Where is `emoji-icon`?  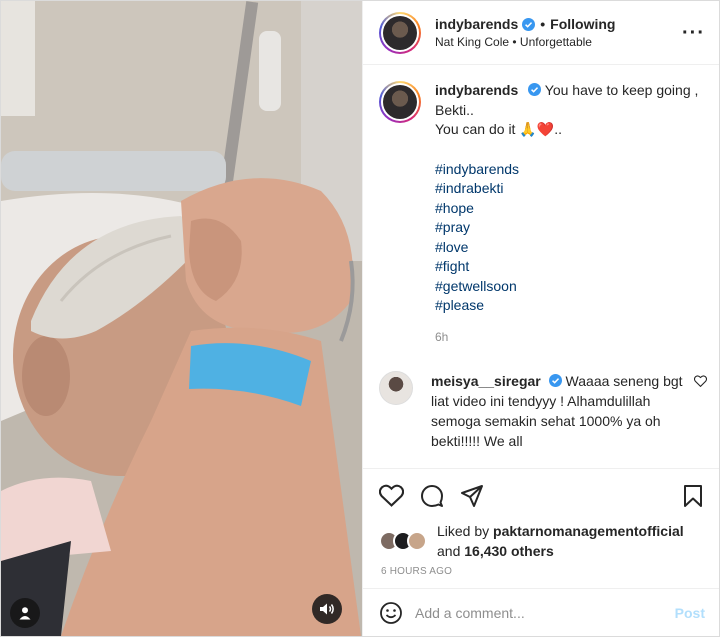
emoji-icon is located at coordinates (391, 613).